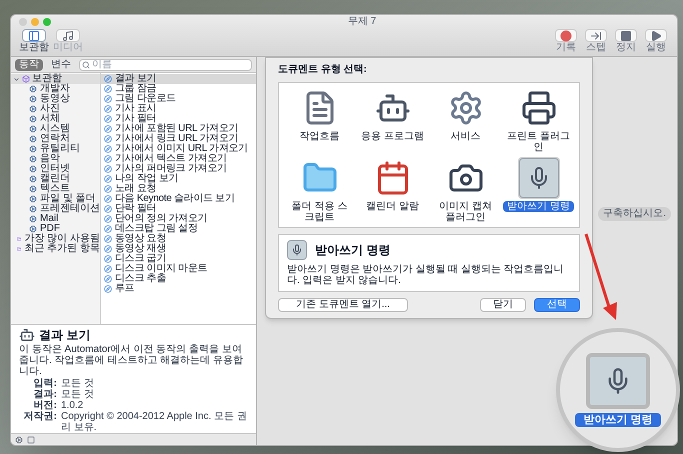 Image resolution: width=683 pixels, height=454 pixels. Describe the element at coordinates (44, 405) in the screenshot. I see `field-label: 버전:` at that location.